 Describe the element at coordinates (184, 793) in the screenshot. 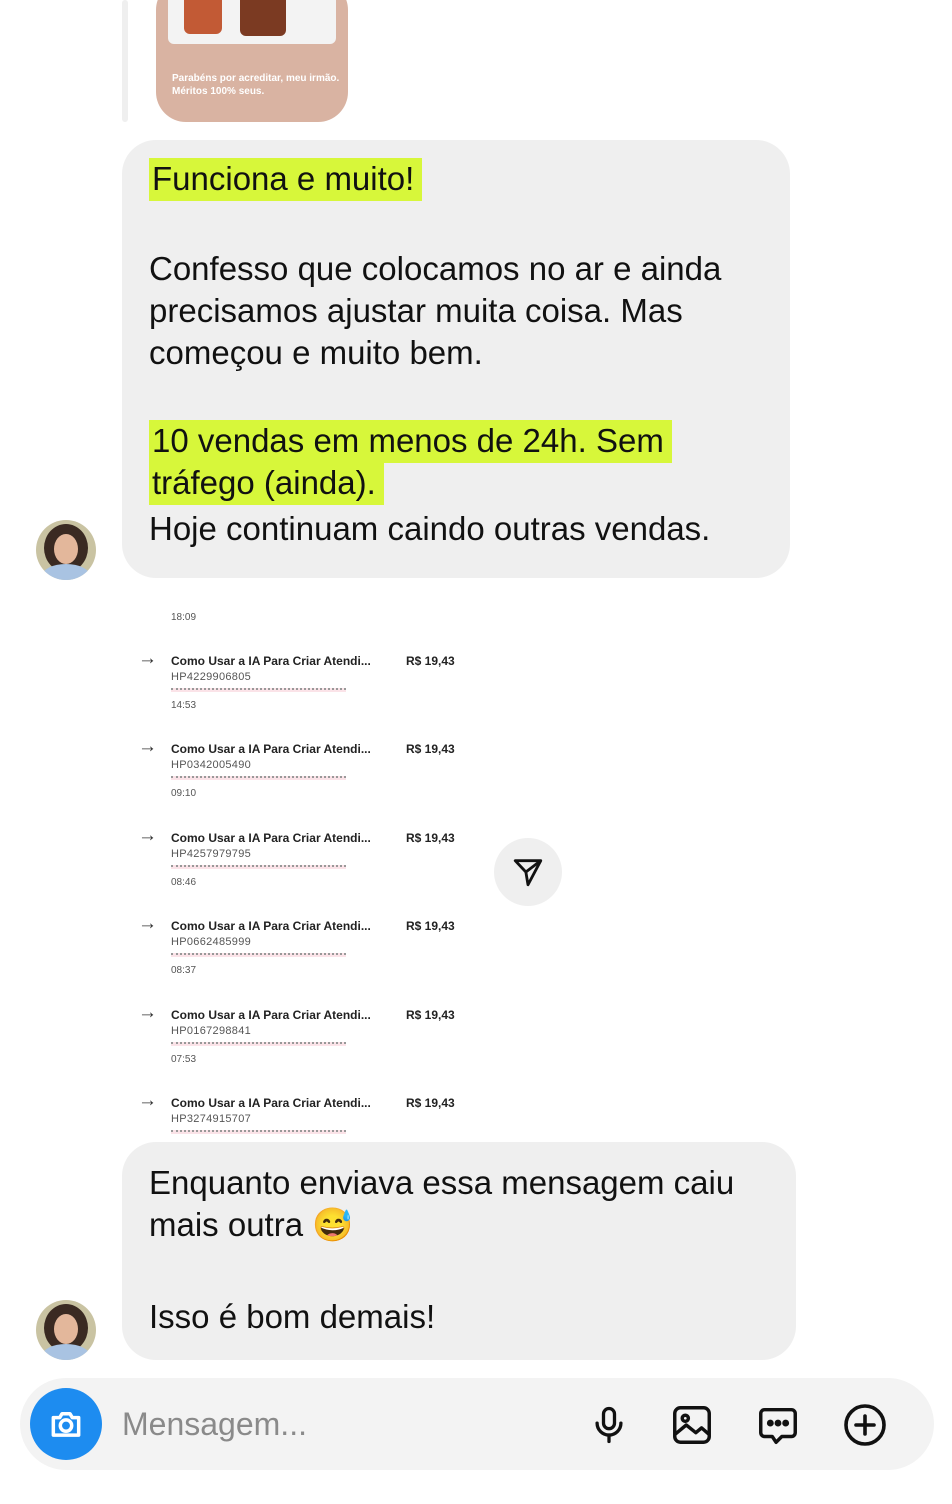

I see `sale-time: 09:10` at that location.